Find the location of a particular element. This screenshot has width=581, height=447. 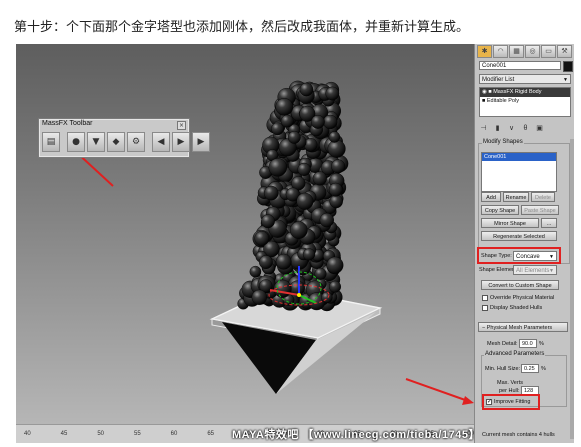

massfx-toolbar: MassFX Toolbar × ▤ ● ▼ ◆ ⚙ ◀ ▶ ▶ is located at coordinates (124, 138).